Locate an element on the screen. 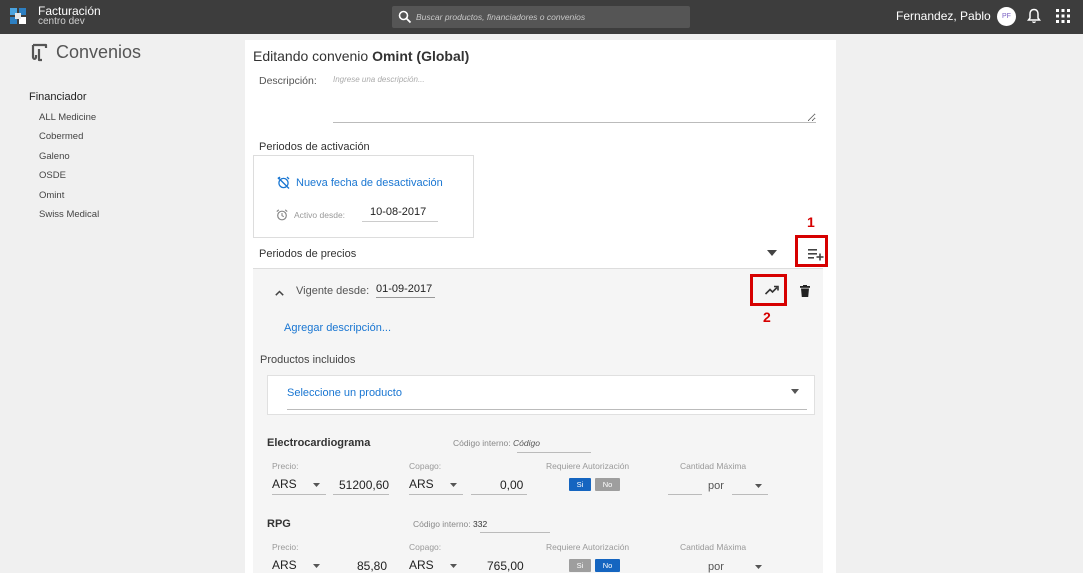 Image resolution: width=1083 pixels, height=573 pixels. precio-currency-underline is located at coordinates (299, 494).